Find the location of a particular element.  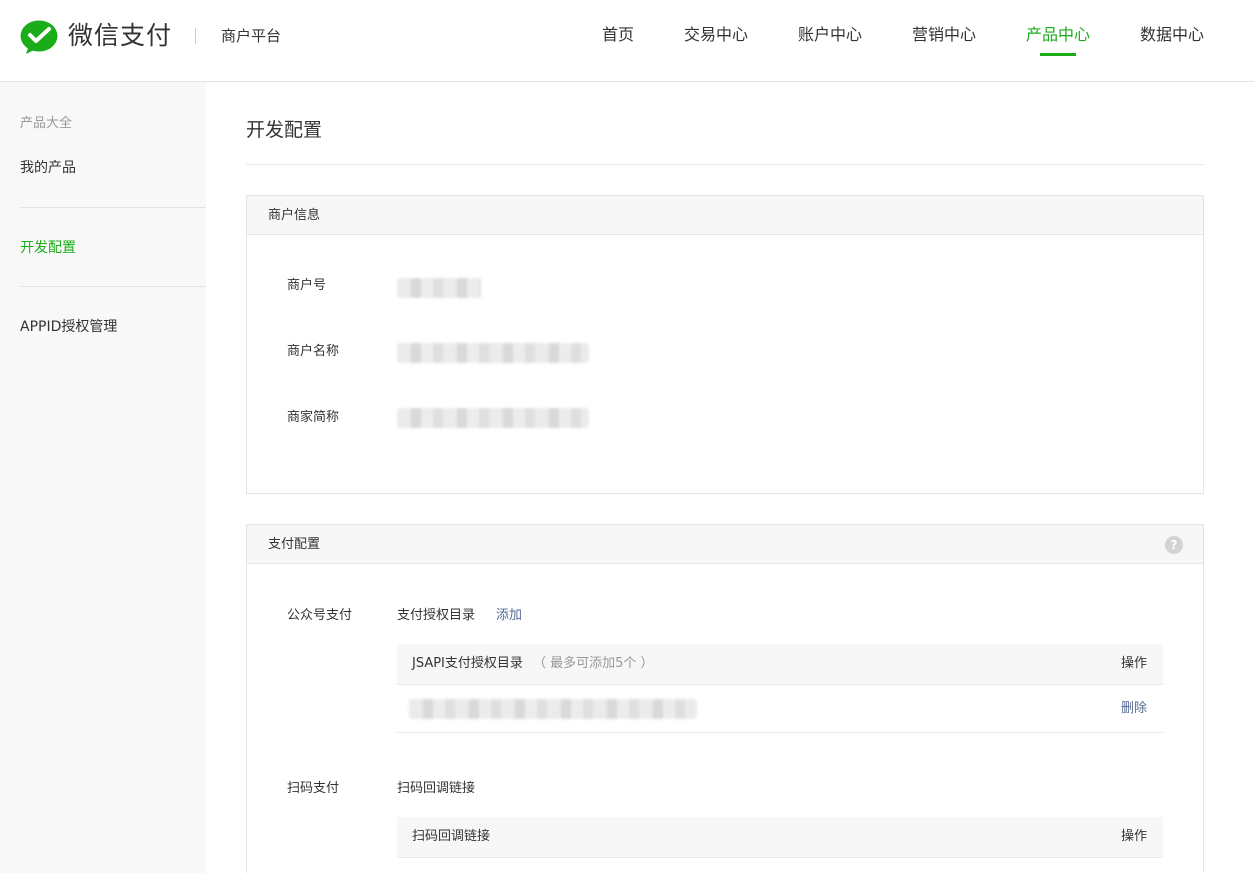

auth-dir-url-redacted is located at coordinates (553, 709).